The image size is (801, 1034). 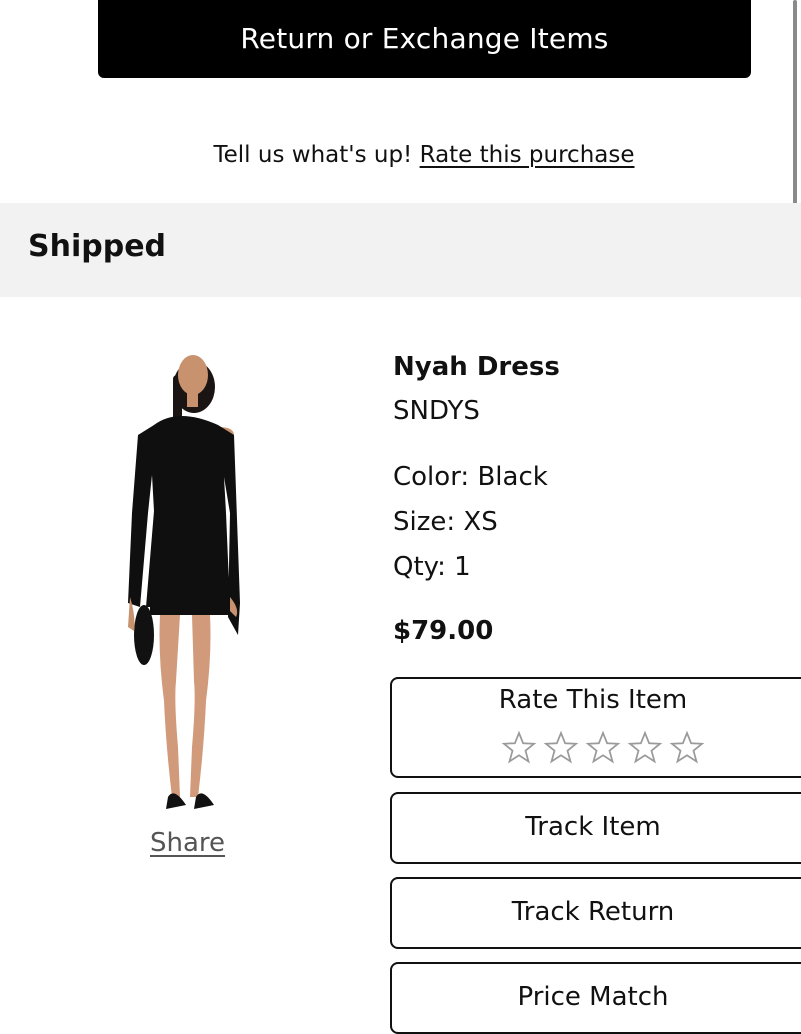 I want to click on return-exchange-label: Return or Exchange Items, so click(x=424, y=38).